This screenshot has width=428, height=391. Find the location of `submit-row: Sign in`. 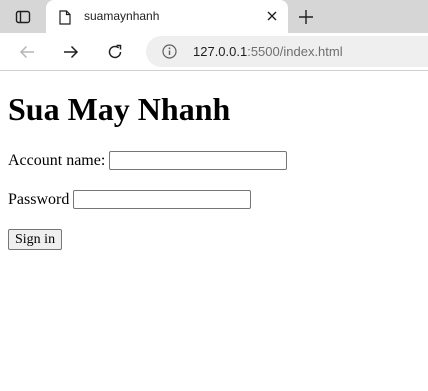

submit-row: Sign in is located at coordinates (35, 239).